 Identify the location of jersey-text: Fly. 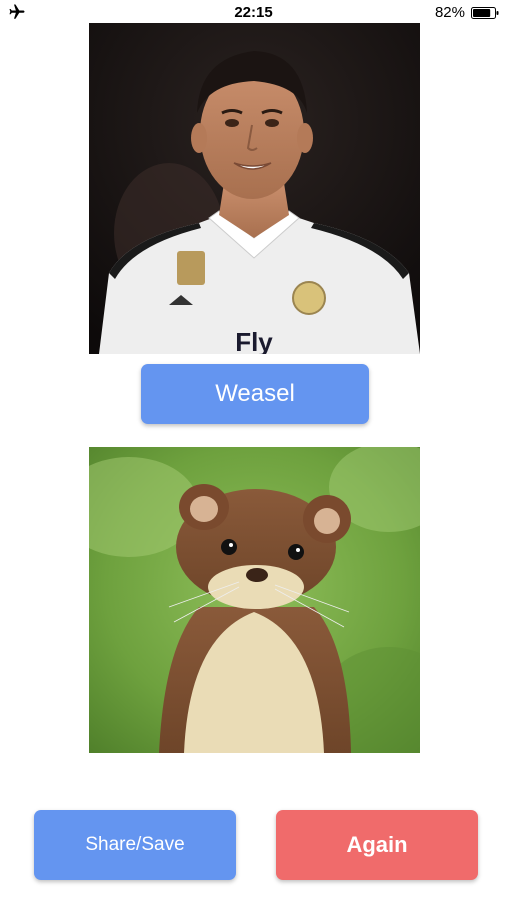
(254, 340).